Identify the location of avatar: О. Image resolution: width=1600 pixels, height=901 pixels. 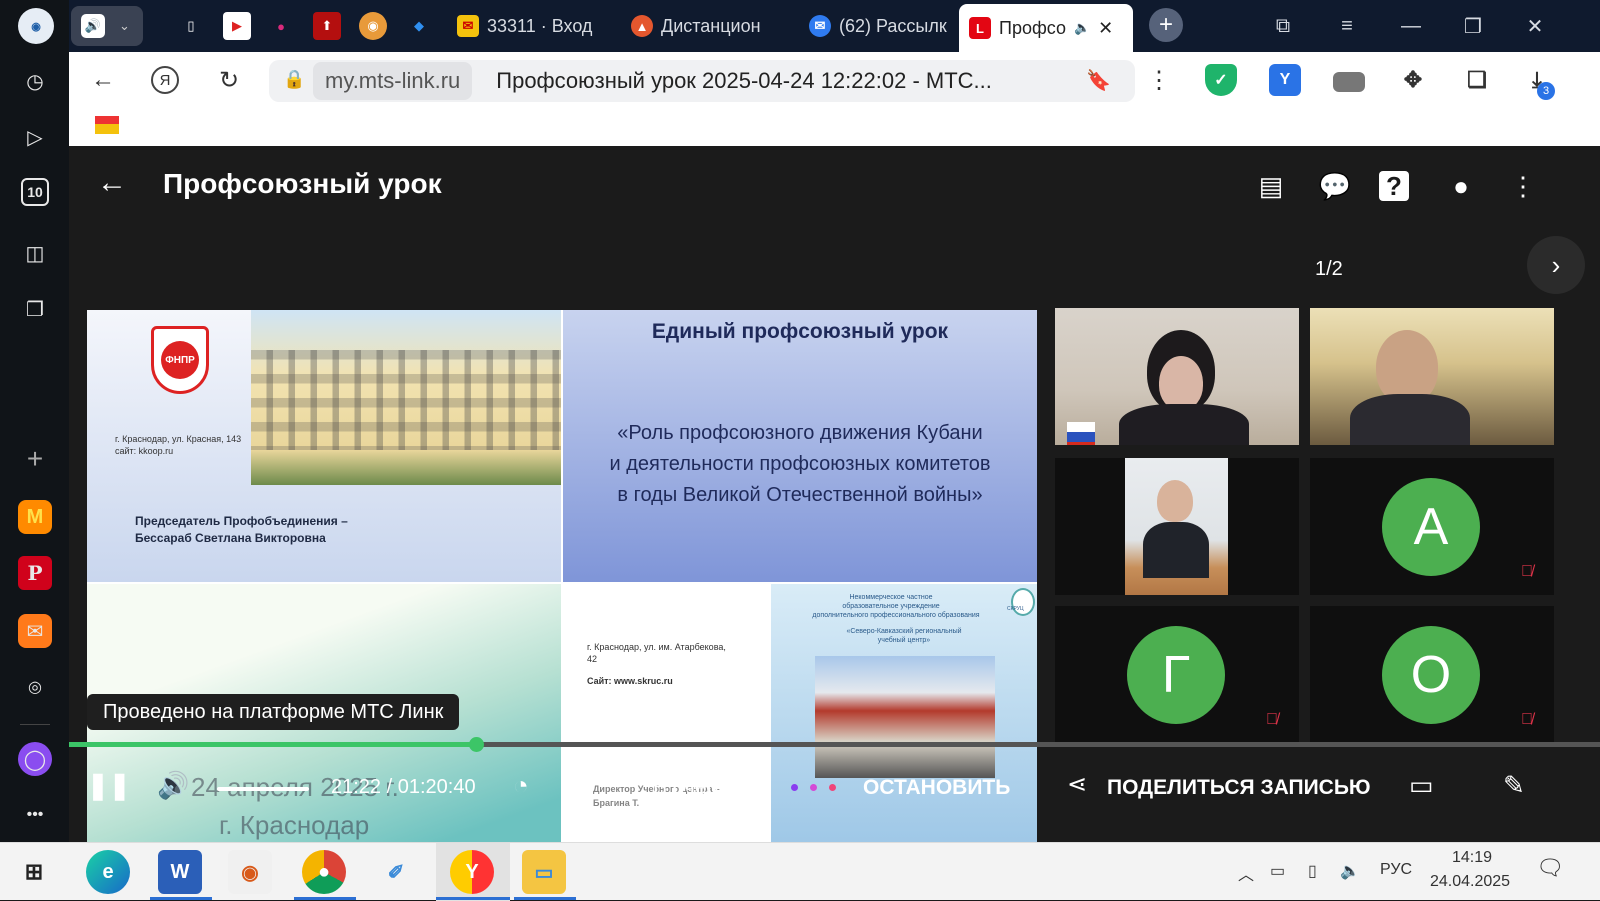
(1431, 675).